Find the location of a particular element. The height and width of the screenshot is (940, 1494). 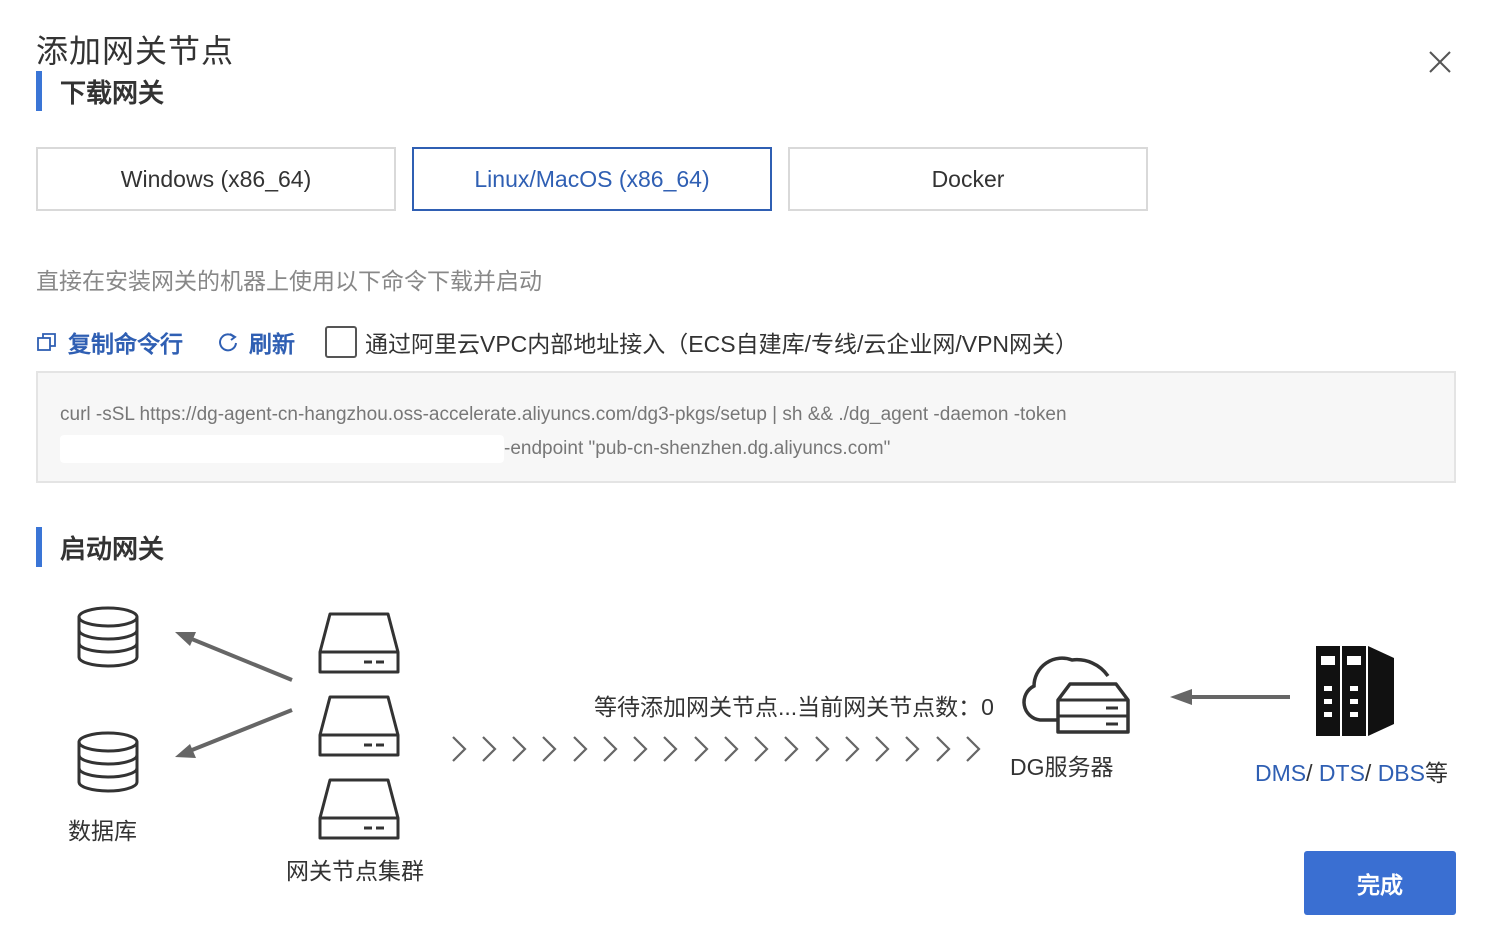

close-icon is located at coordinates (1440, 62).